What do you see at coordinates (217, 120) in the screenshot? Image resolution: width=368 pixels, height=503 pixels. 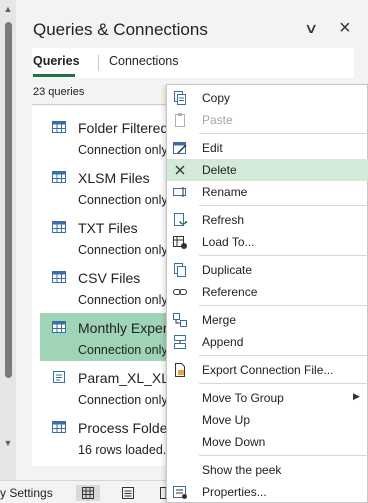 I see `menu-item-label: Paste` at bounding box center [217, 120].